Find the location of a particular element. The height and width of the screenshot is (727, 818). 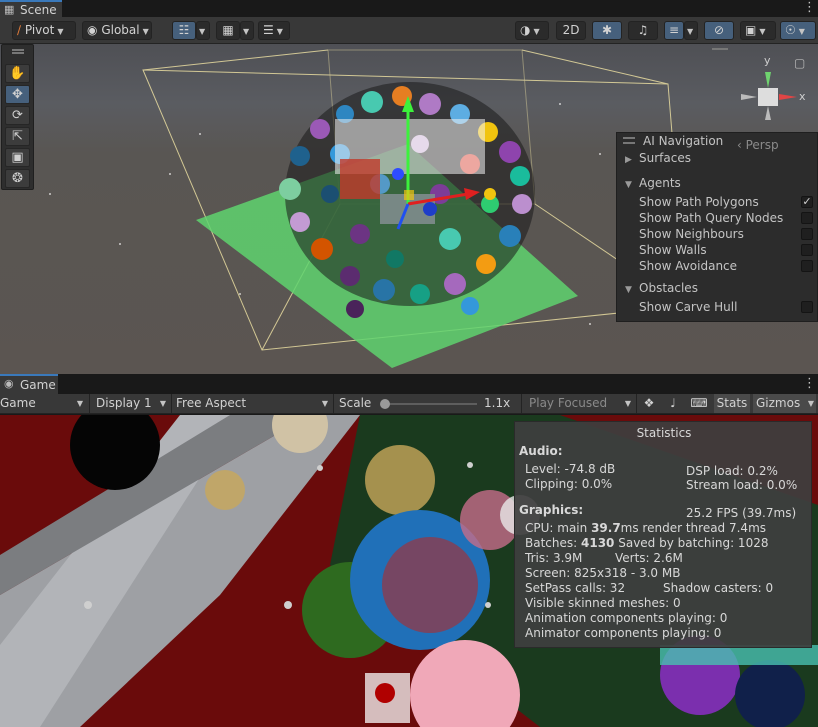

game-view-dropdown: Game ▼ is located at coordinates (42, 403).